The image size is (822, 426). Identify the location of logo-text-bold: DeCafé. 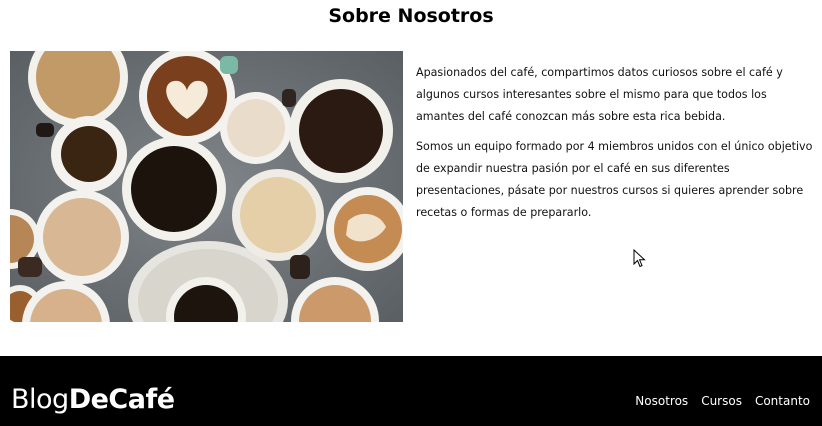
(121, 399).